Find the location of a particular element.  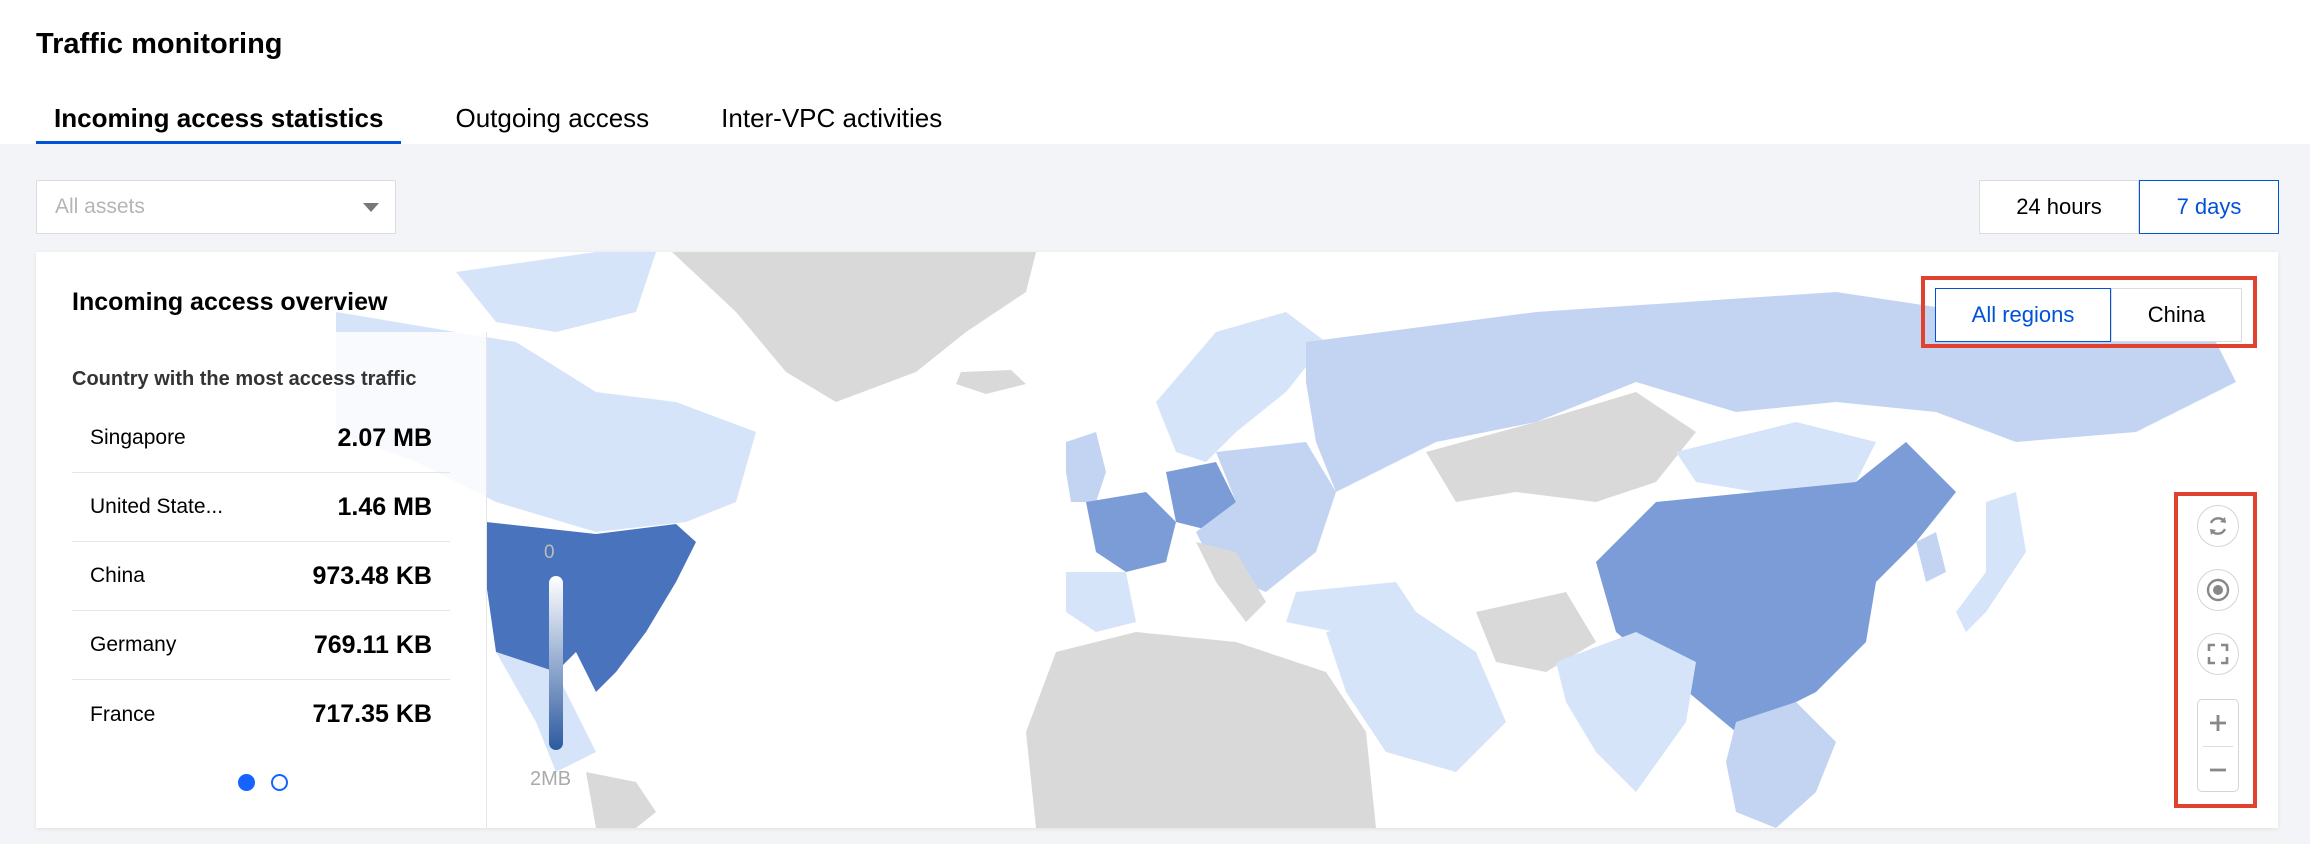

country-traffic-value: 717.35 KB is located at coordinates (372, 714).